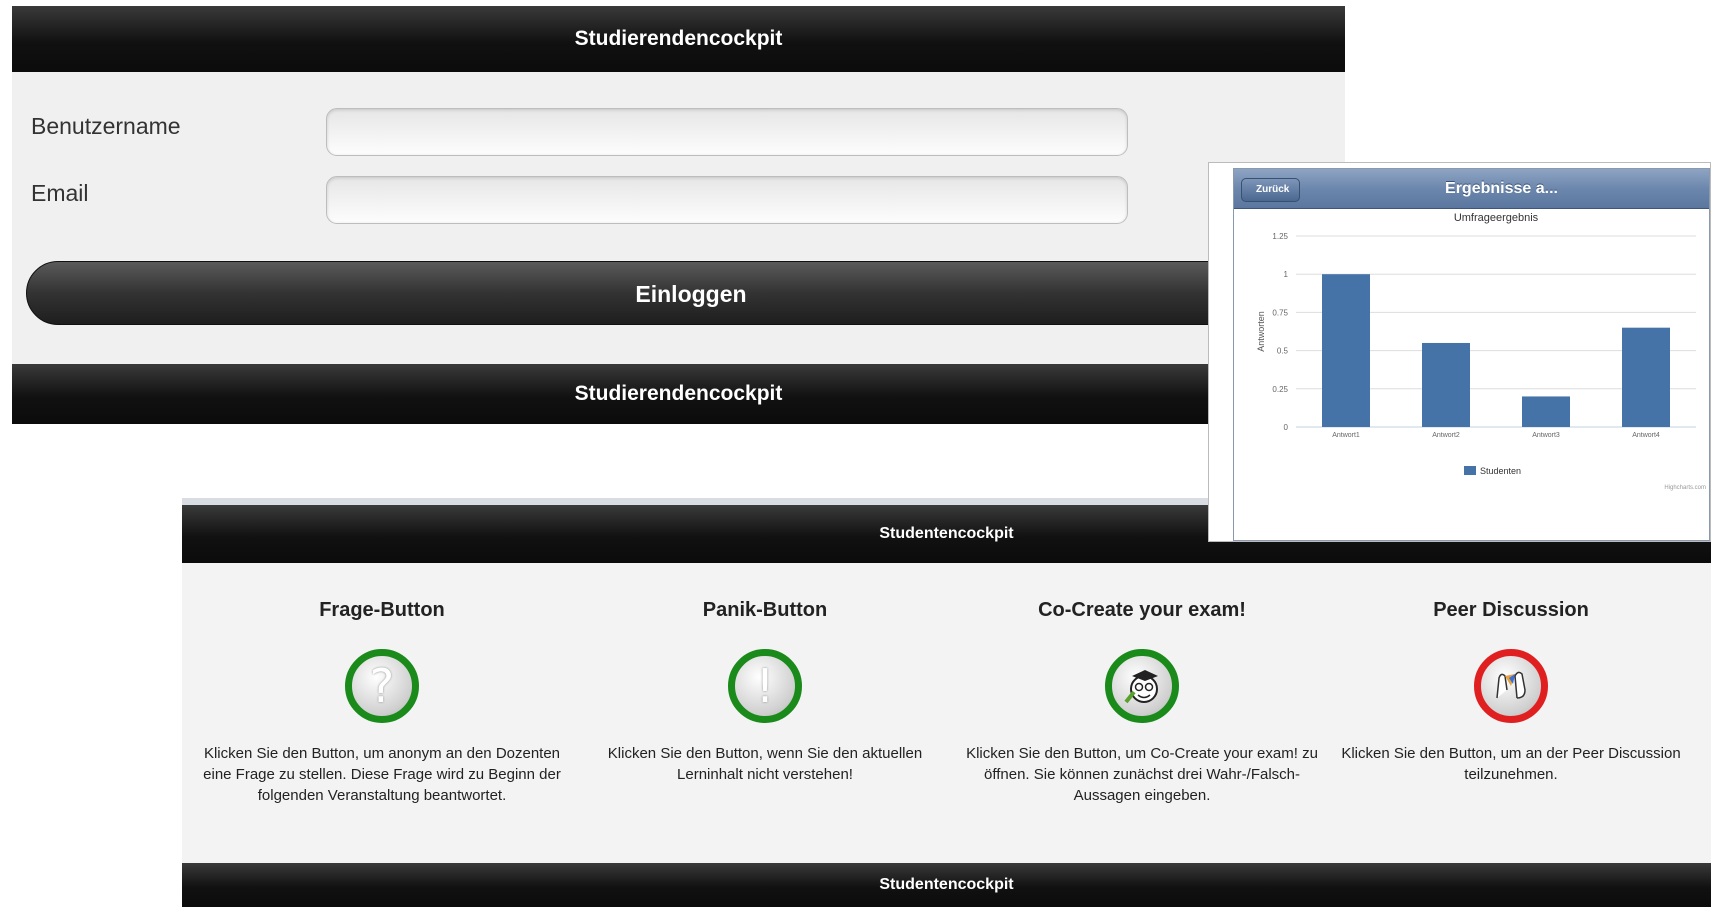  I want to click on card-title: Panik-Button, so click(765, 610).